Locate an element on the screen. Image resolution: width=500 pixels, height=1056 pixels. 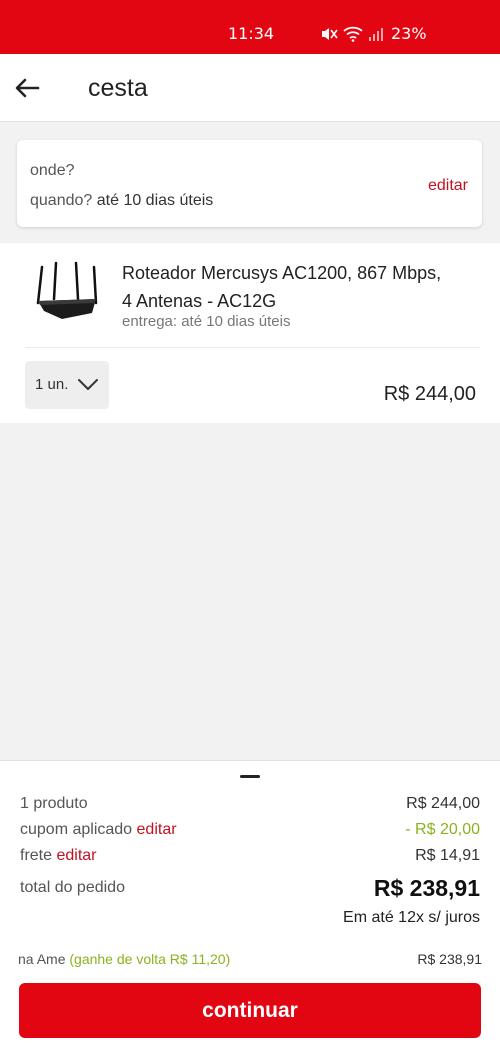
continue-button: continuar is located at coordinates (250, 1010).